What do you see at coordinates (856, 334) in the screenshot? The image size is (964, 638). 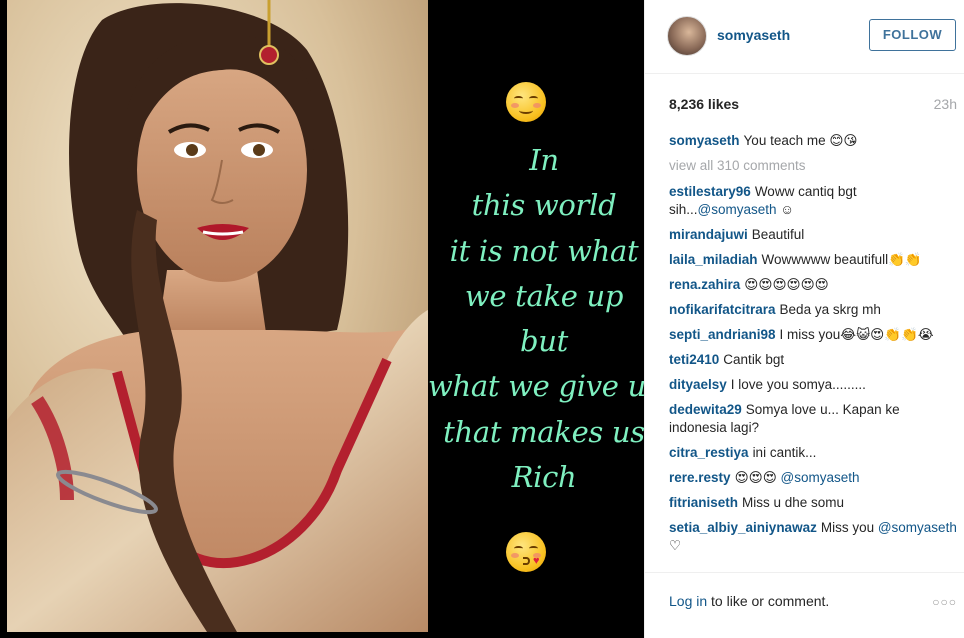 I see `comment-text: I miss you😂😺😍👏👏😭` at bounding box center [856, 334].